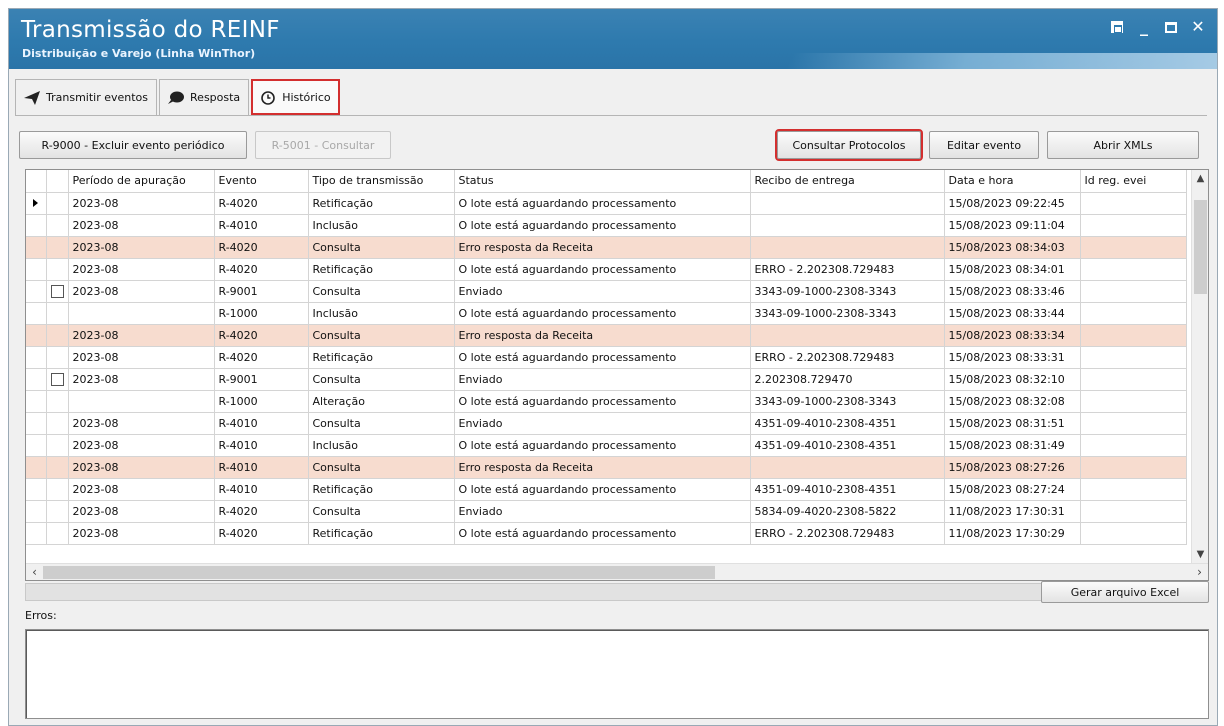 Image resolution: width=1224 pixels, height=726 pixels. Describe the element at coordinates (984, 145) in the screenshot. I see `editar-evento-button: Editar evento` at that location.